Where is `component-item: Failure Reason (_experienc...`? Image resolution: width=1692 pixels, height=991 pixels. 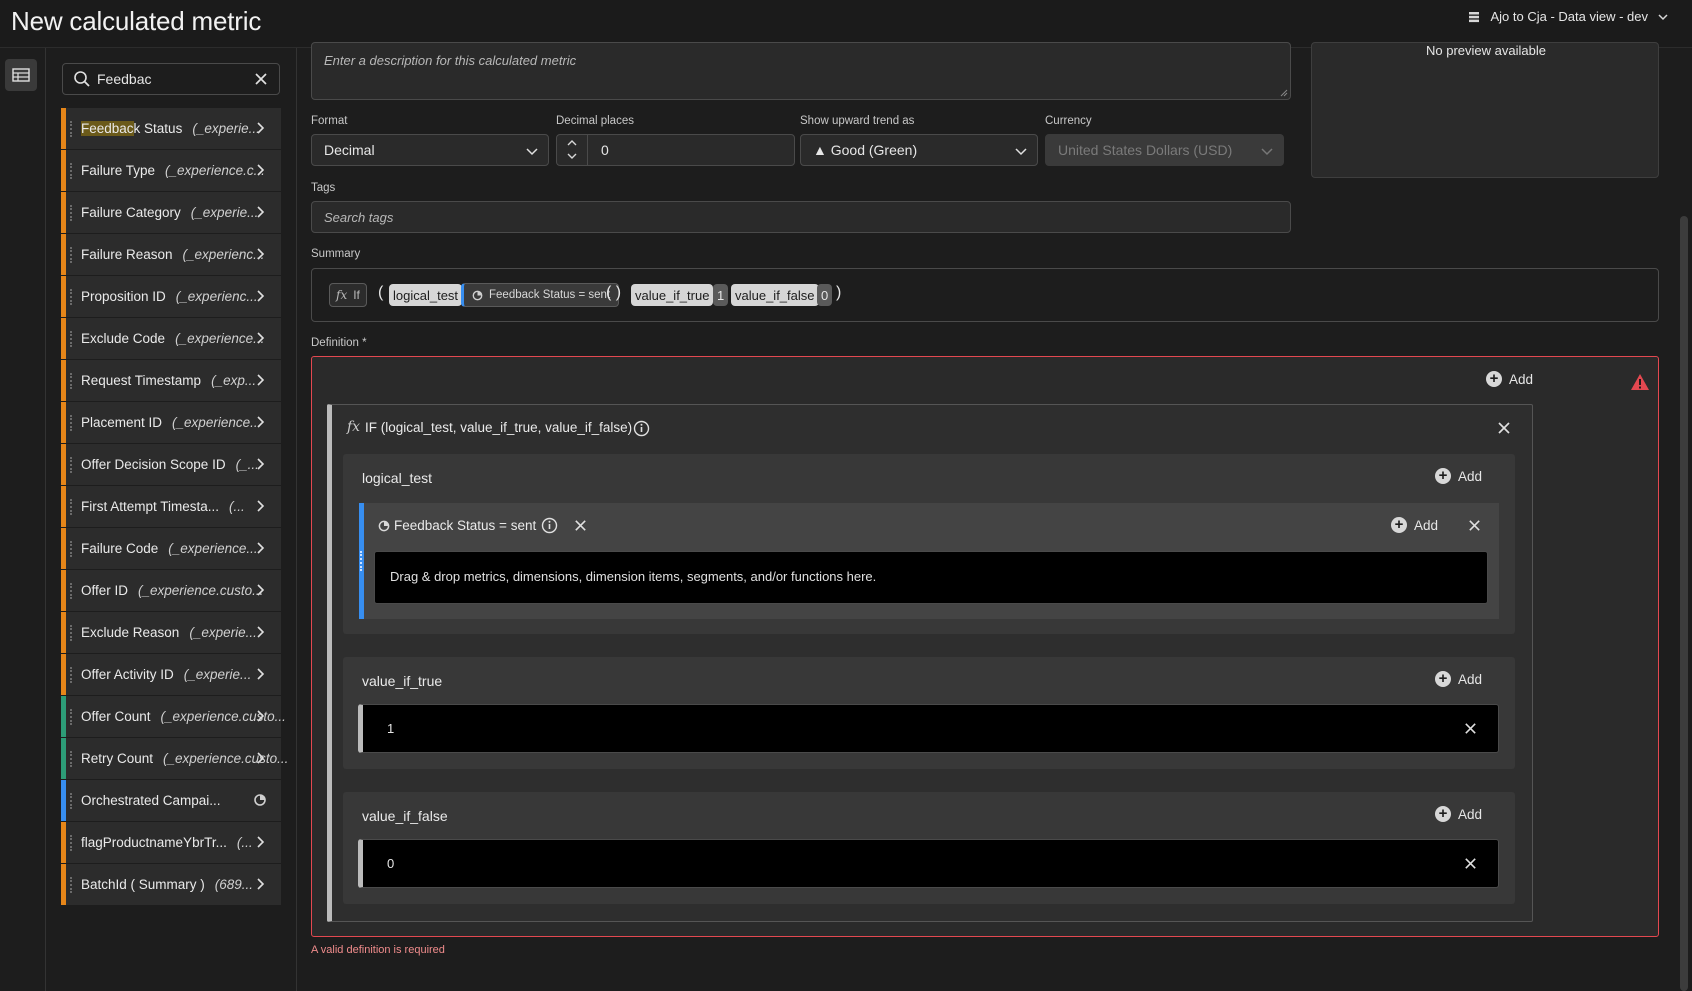 component-item: Failure Reason (_experienc... is located at coordinates (171, 255).